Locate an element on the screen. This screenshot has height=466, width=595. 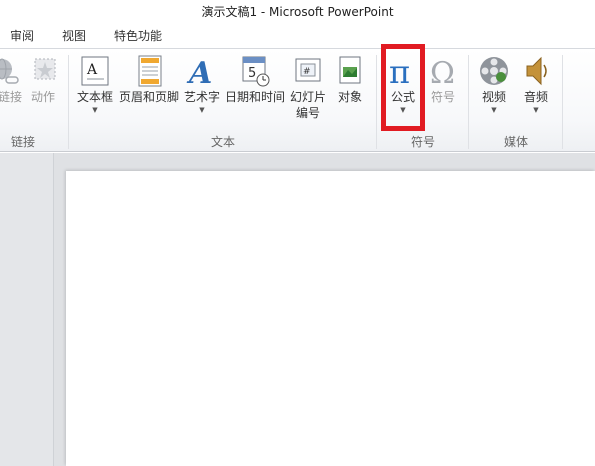
window-title: 演示文稿1 - Microsoft PowerPoint is located at coordinates (297, 12).